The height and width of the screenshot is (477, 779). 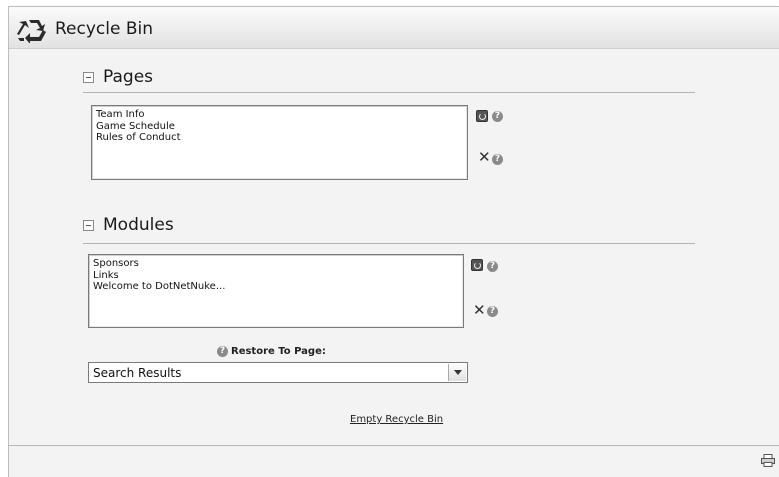 What do you see at coordinates (279, 127) in the screenshot?
I see `list-item: Game Schedule` at bounding box center [279, 127].